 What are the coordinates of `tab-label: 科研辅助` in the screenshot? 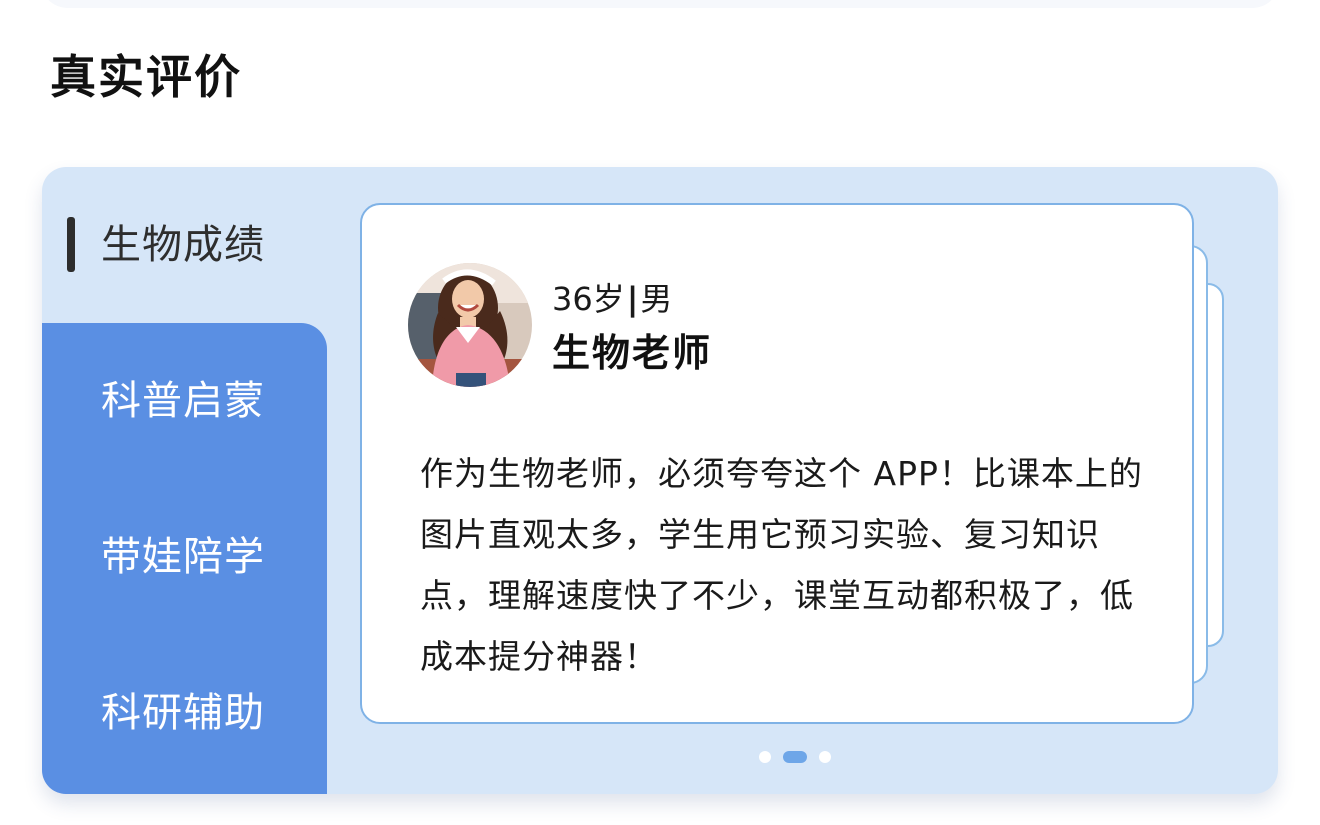 It's located at (183, 713).